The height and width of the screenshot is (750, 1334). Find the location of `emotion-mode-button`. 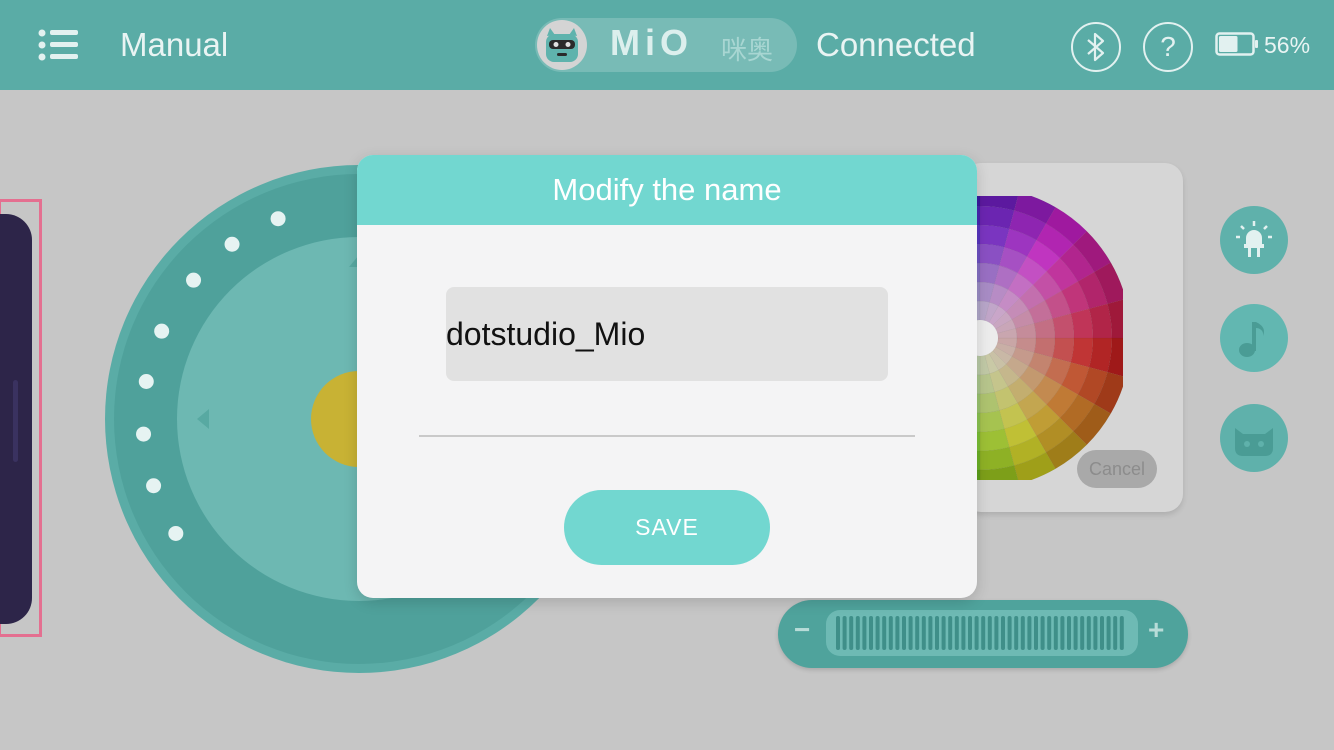

emotion-mode-button is located at coordinates (1254, 438).